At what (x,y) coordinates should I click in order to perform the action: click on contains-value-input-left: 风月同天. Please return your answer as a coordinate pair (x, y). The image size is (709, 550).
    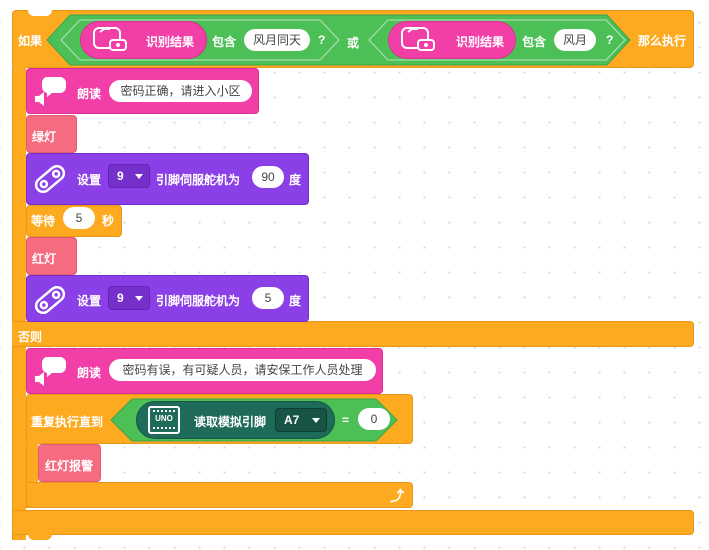
    Looking at the image, I should click on (277, 40).